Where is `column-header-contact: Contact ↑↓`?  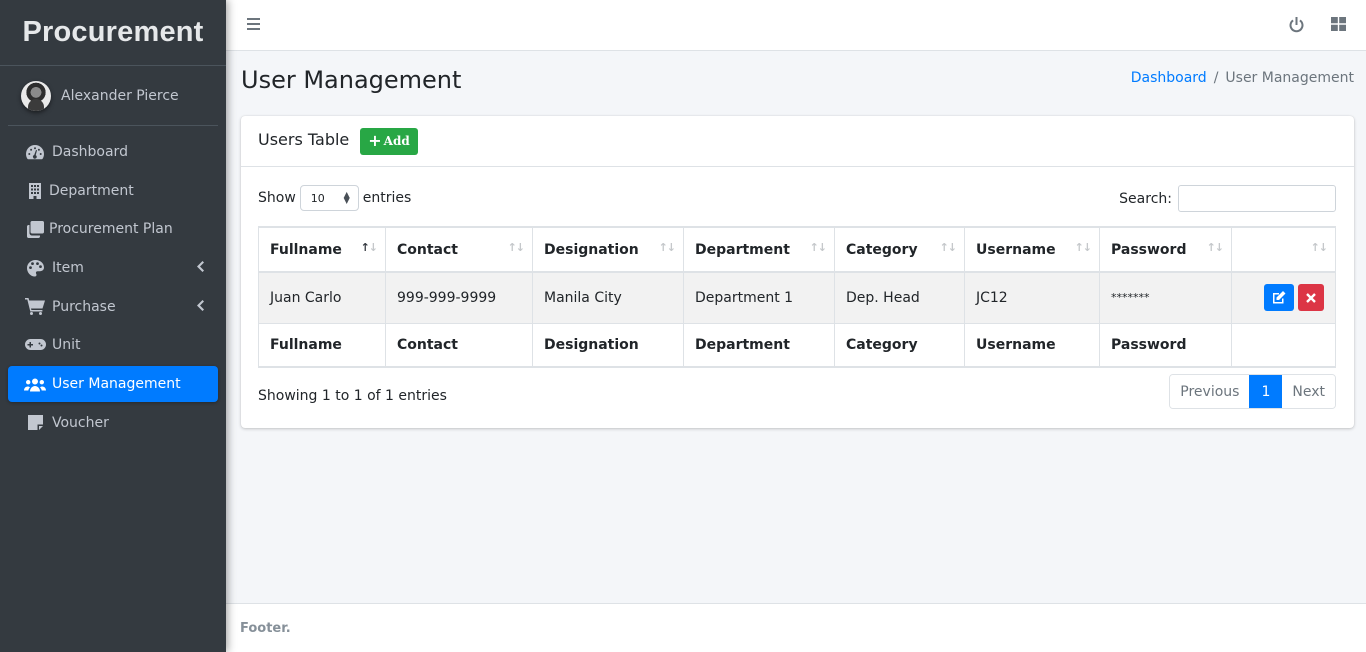 column-header-contact: Contact ↑↓ is located at coordinates (459, 249).